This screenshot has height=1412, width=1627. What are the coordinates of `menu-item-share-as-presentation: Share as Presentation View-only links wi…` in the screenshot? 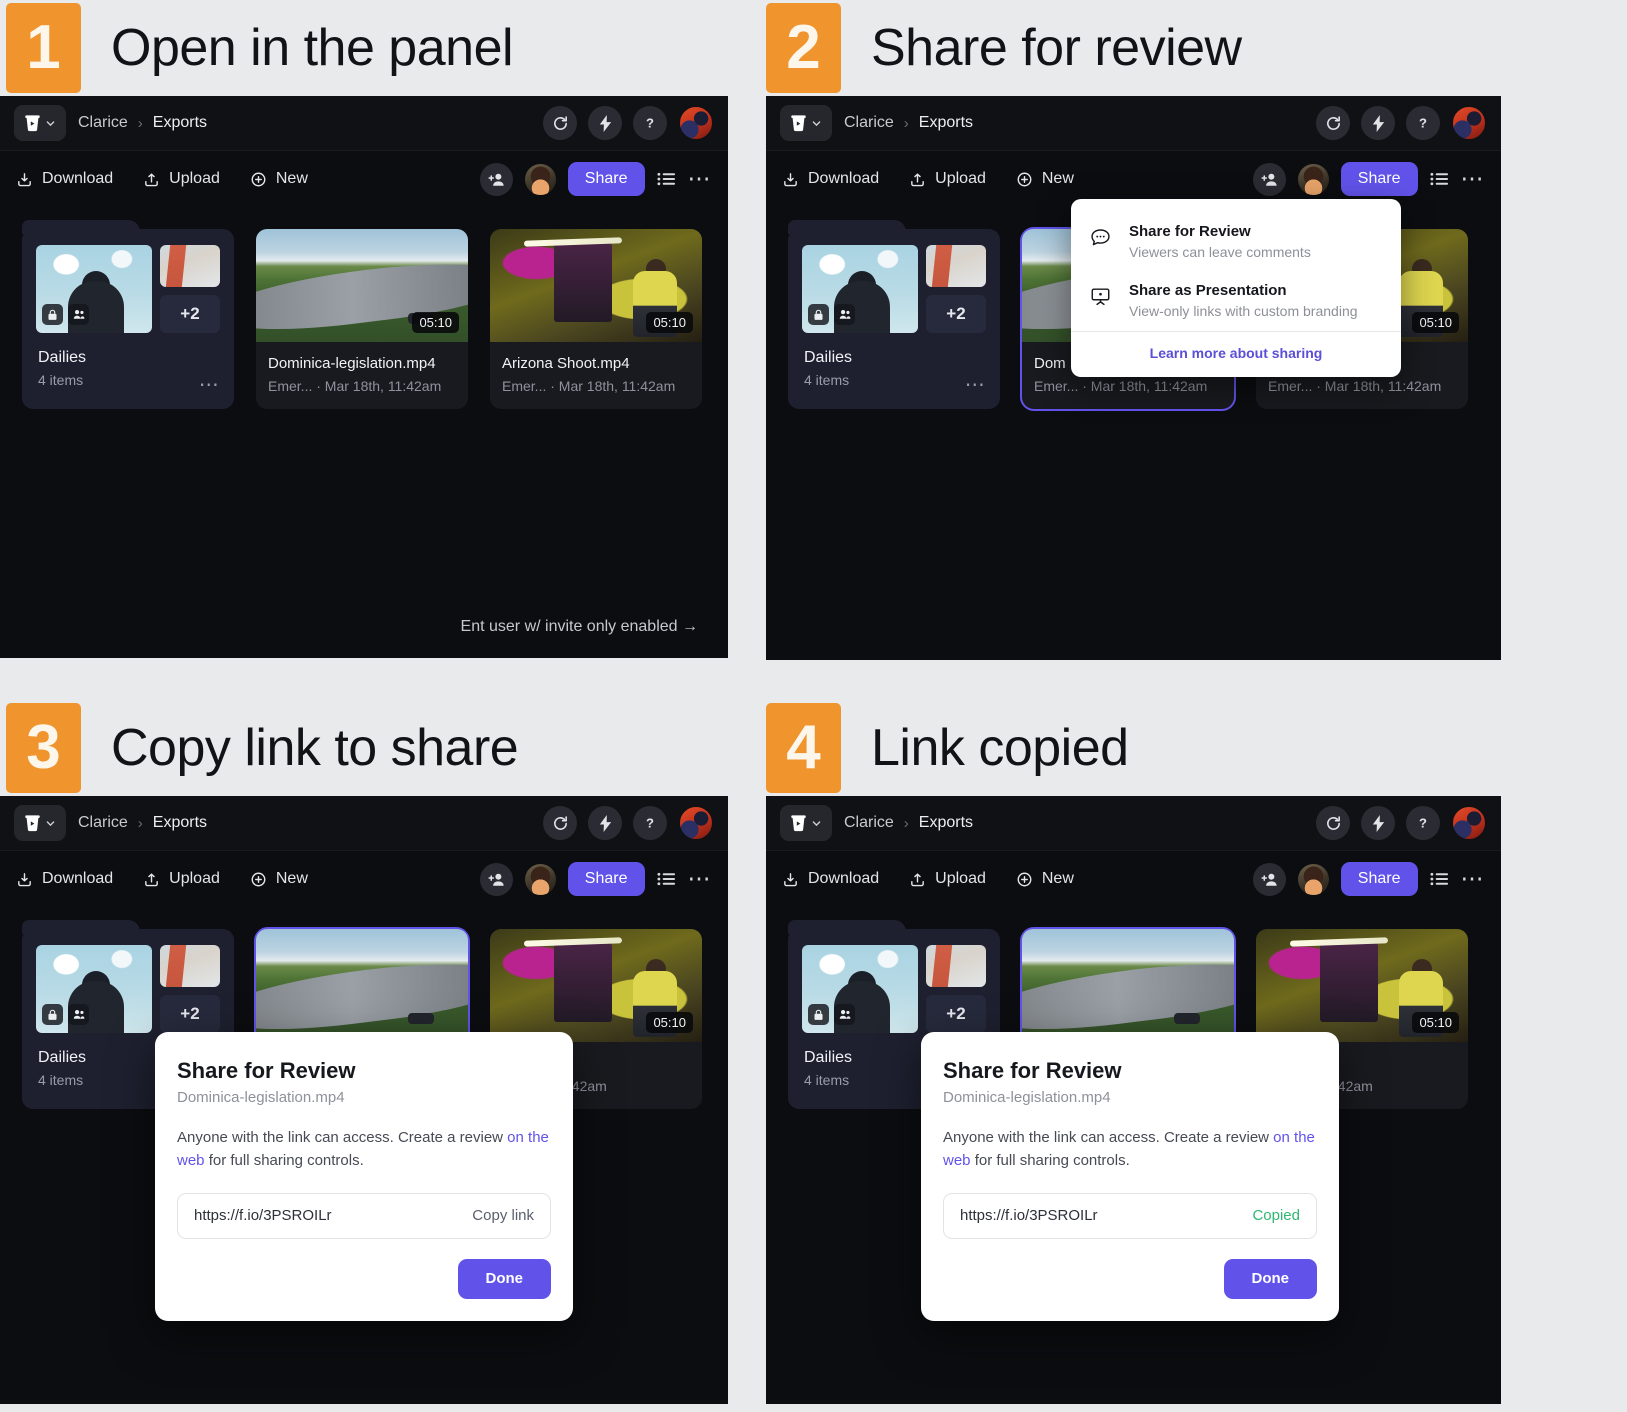 It's located at (1236, 301).